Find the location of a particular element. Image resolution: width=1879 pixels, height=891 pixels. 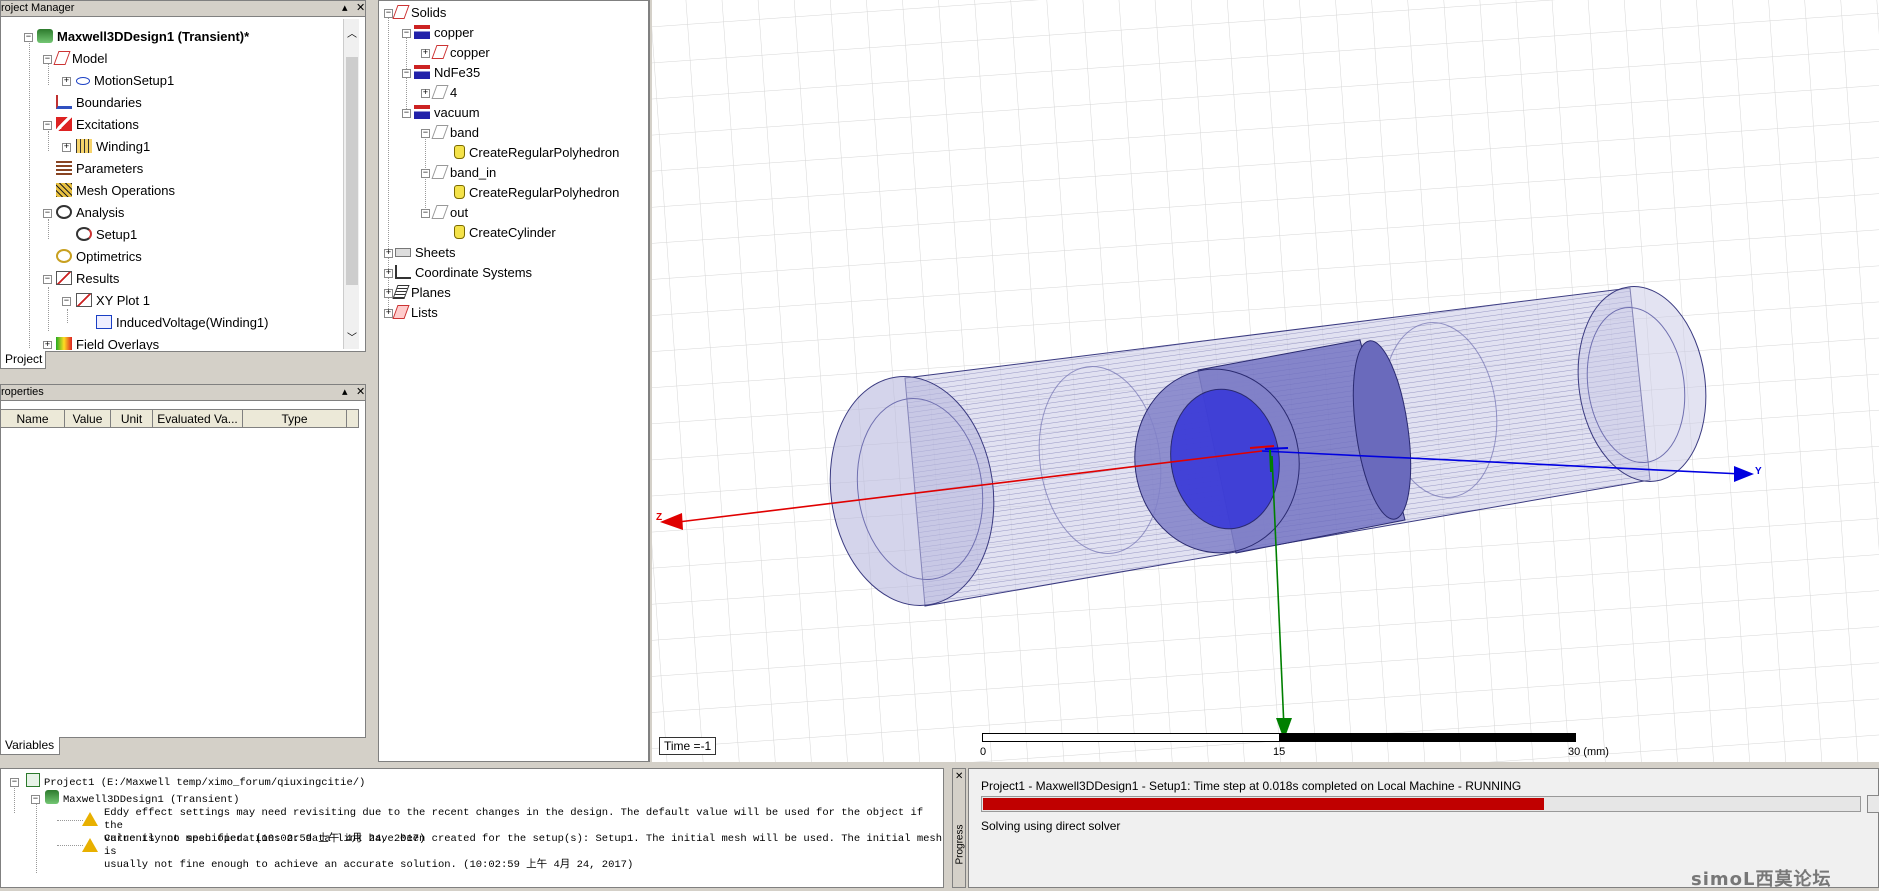

expand-results: − is located at coordinates (47, 279).